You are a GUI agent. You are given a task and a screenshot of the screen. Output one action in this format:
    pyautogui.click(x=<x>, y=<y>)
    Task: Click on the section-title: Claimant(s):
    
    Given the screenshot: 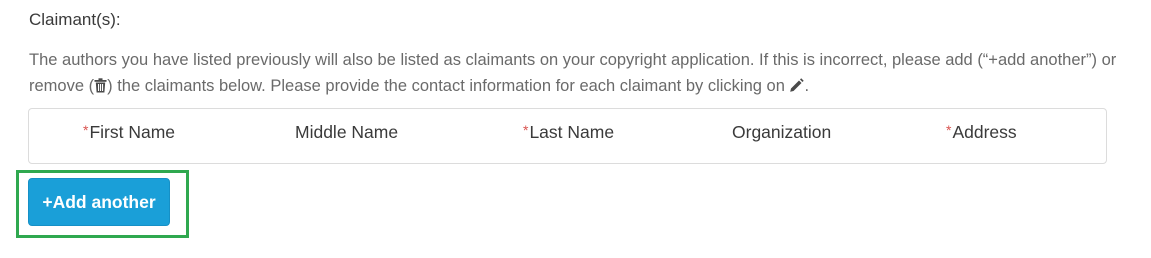 What is the action you would take?
    pyautogui.click(x=75, y=19)
    